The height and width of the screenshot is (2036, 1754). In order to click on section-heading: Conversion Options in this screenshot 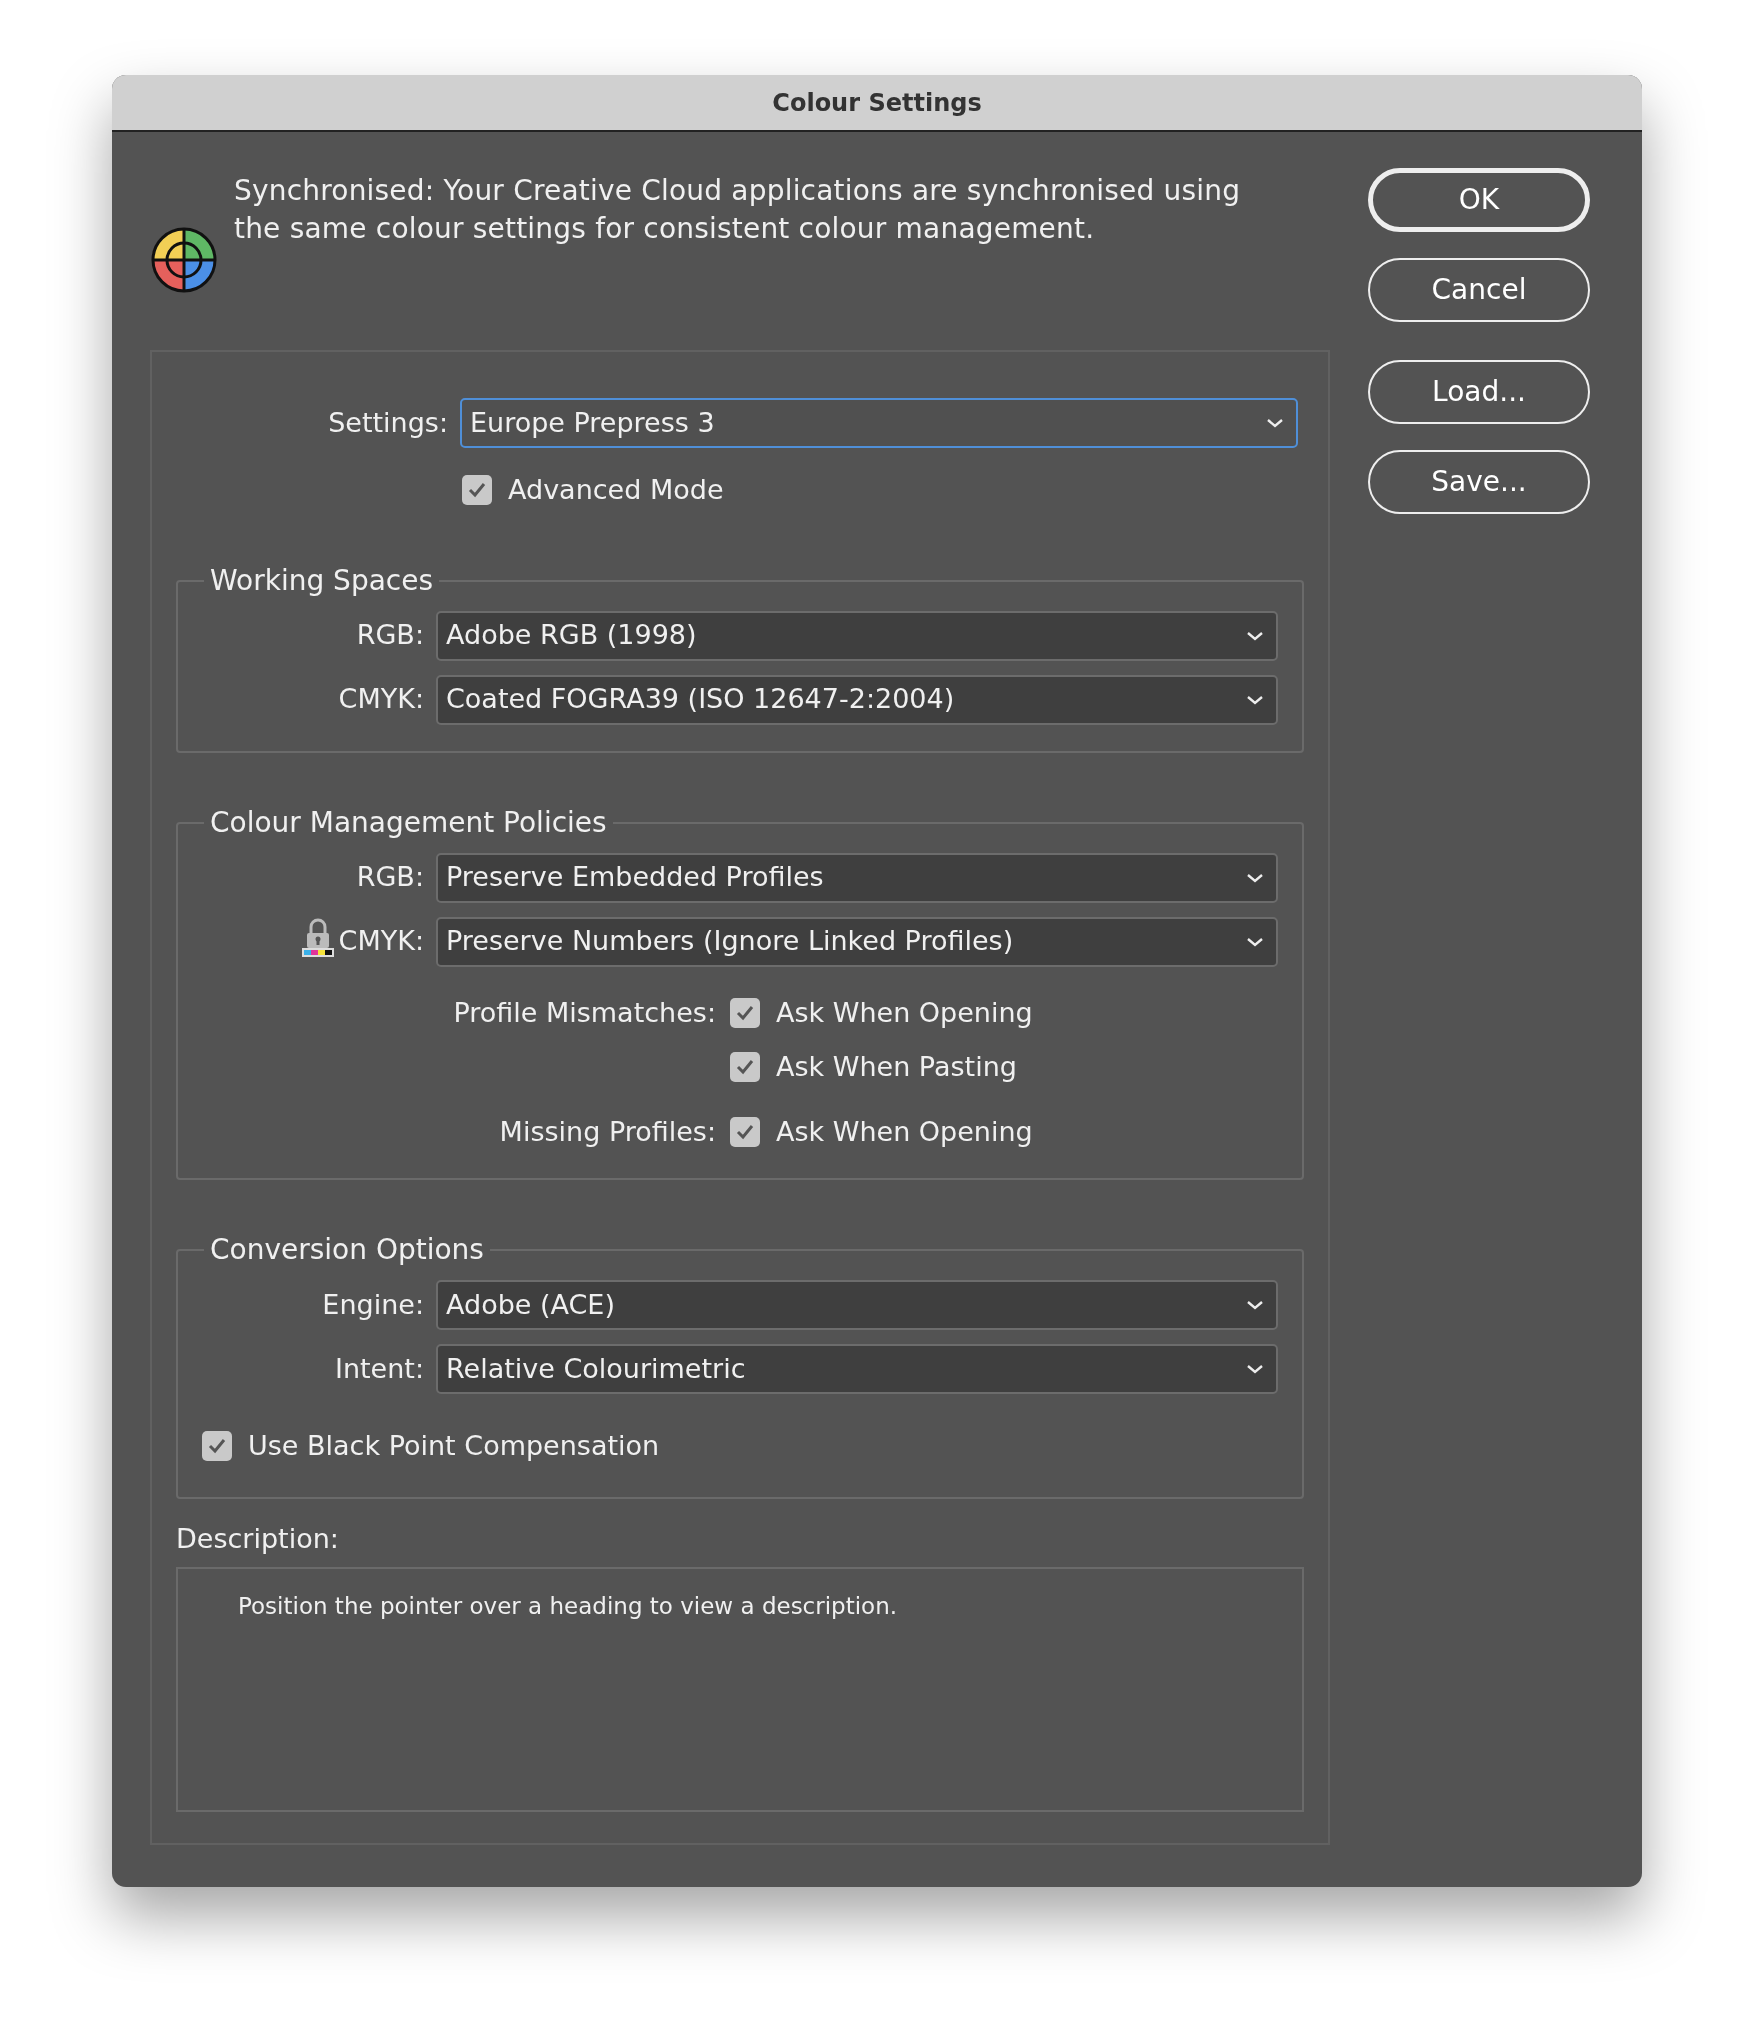, I will do `click(347, 1250)`.